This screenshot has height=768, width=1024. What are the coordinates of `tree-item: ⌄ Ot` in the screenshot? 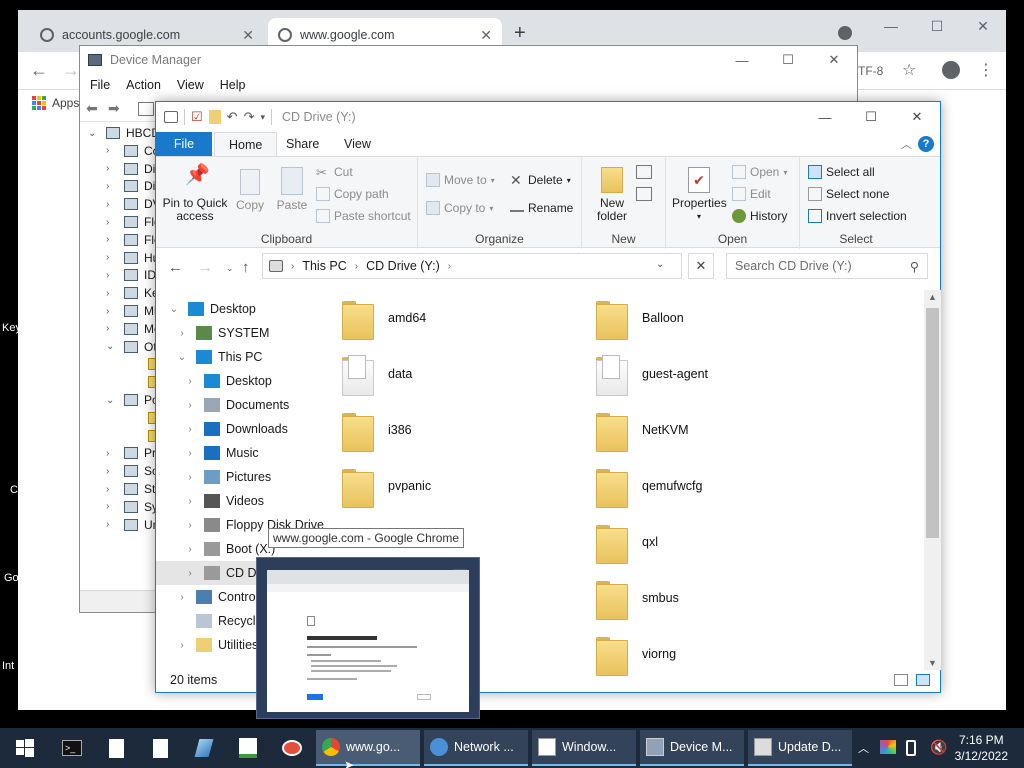 It's located at (131, 347).